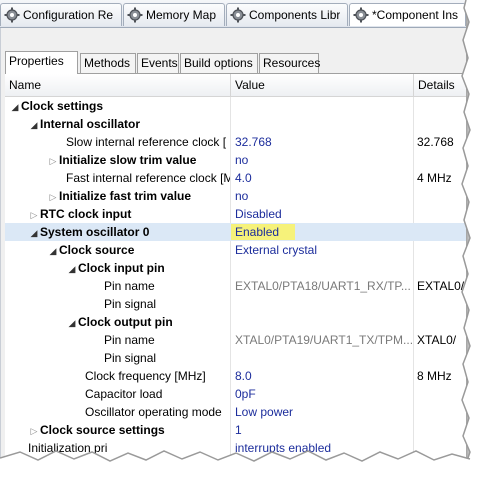 Image resolution: width=493 pixels, height=487 pixels. I want to click on property-name-cell: ▷ Clock source settings, so click(118, 430).